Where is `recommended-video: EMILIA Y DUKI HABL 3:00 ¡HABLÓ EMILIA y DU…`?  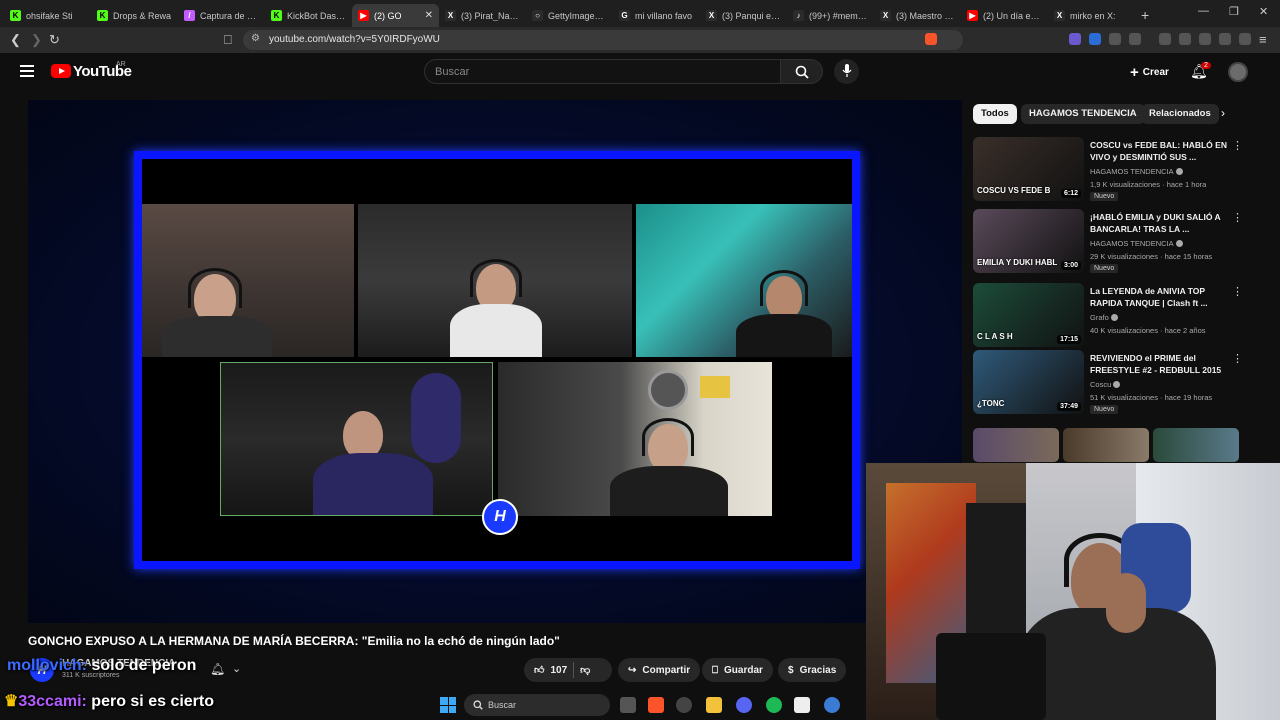
recommended-video: EMILIA Y DUKI HABL 3:00 ¡HABLÓ EMILIA y DU… is located at coordinates (1108, 241).